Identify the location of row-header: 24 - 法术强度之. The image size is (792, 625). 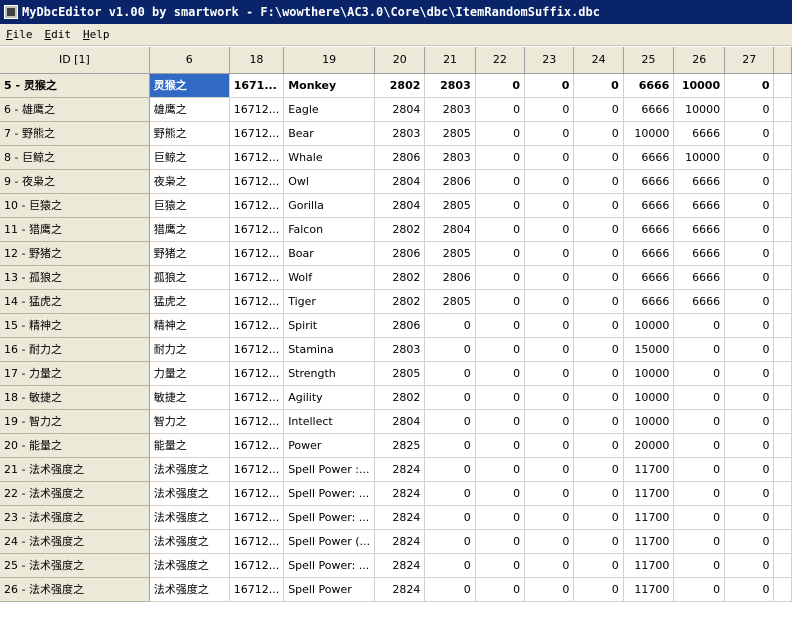
(75, 541).